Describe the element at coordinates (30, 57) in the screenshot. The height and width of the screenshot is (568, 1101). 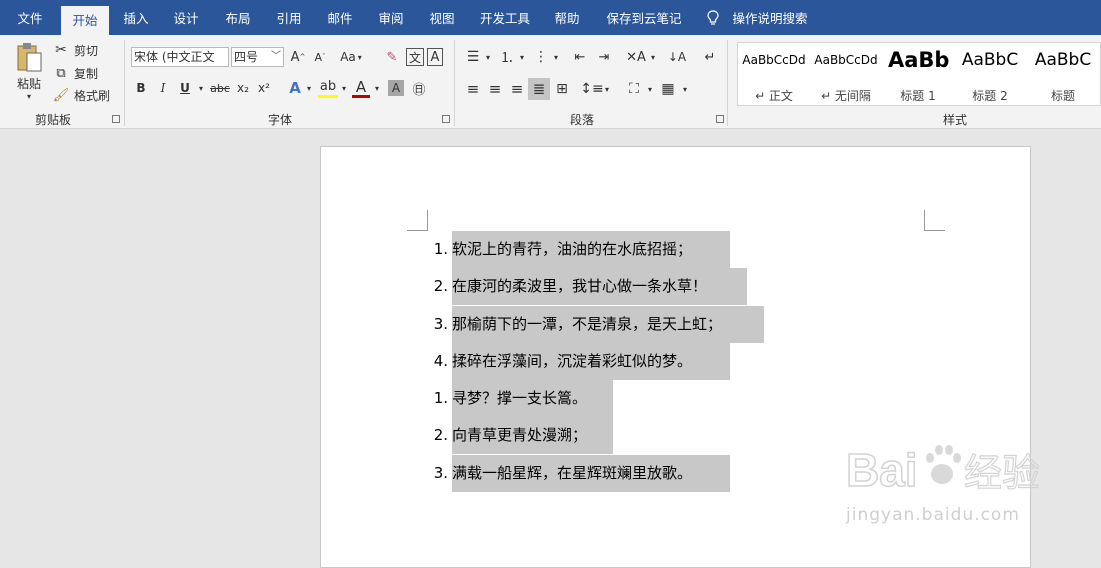
I see `paste-icon` at that location.